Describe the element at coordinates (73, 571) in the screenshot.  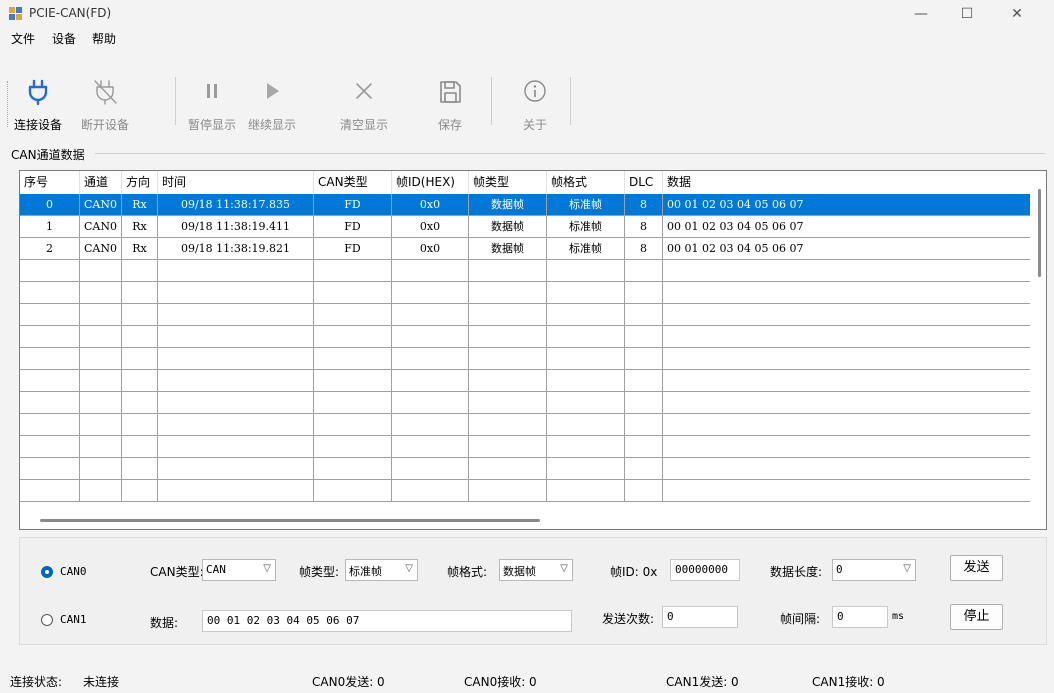
I see `can0-radio-label: CAN0` at that location.